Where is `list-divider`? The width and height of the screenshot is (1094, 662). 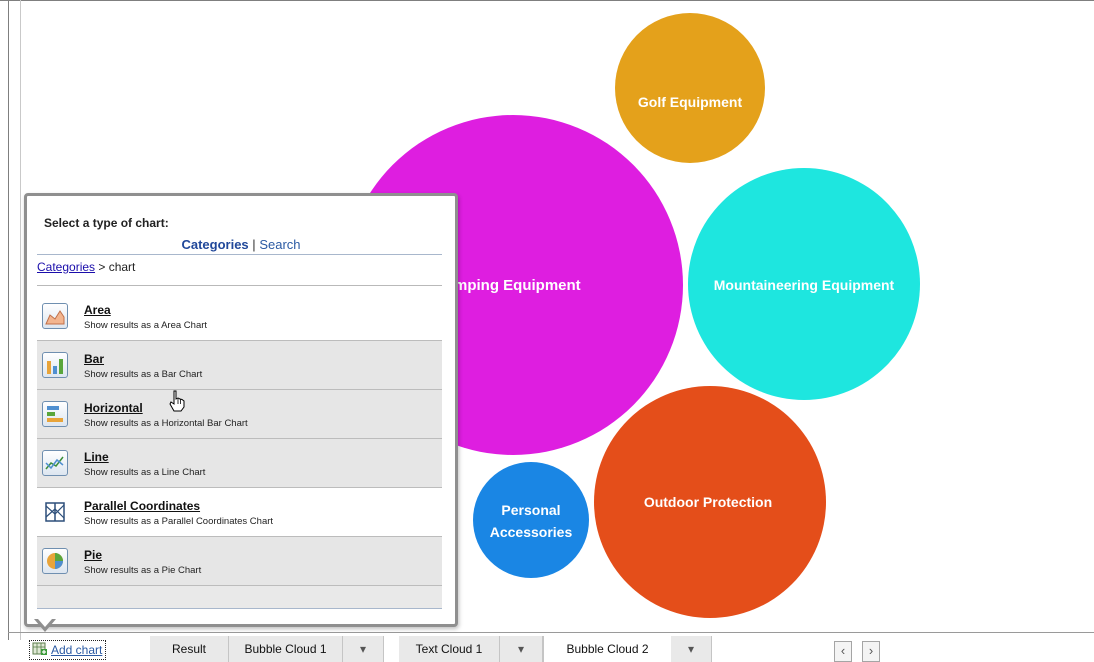 list-divider is located at coordinates (239, 285).